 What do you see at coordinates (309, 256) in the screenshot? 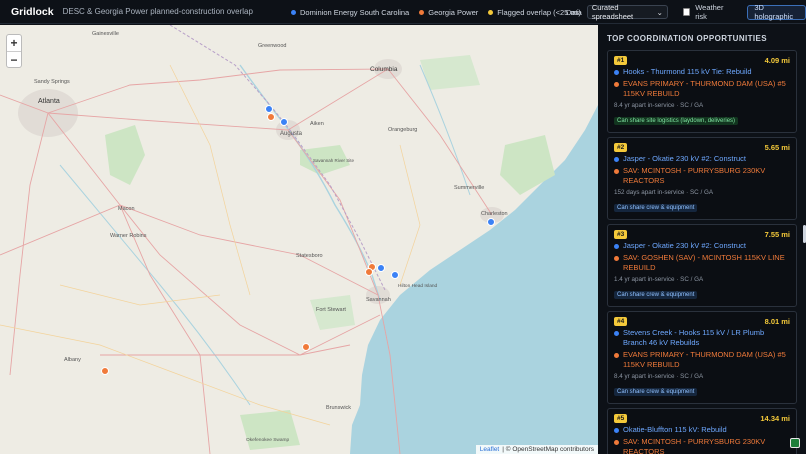
I see `map-label: Statesboro` at bounding box center [309, 256].